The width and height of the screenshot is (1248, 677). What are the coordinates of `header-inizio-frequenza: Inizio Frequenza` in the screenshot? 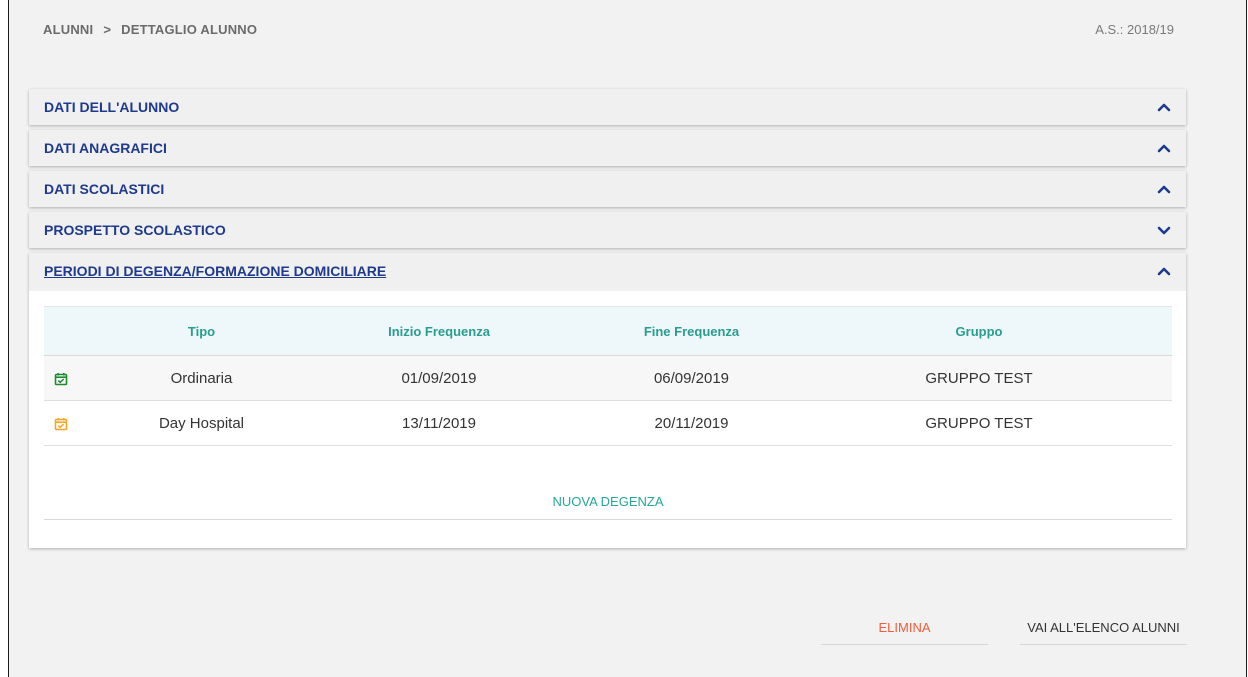 It's located at (439, 331).